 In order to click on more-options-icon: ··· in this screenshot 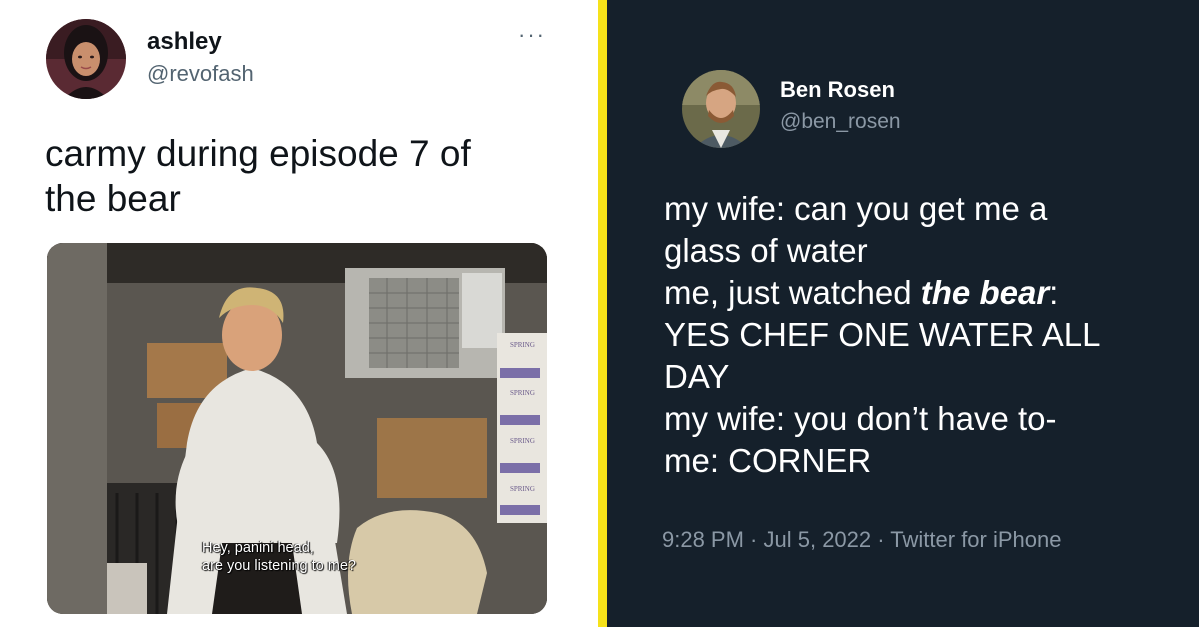, I will do `click(532, 35)`.